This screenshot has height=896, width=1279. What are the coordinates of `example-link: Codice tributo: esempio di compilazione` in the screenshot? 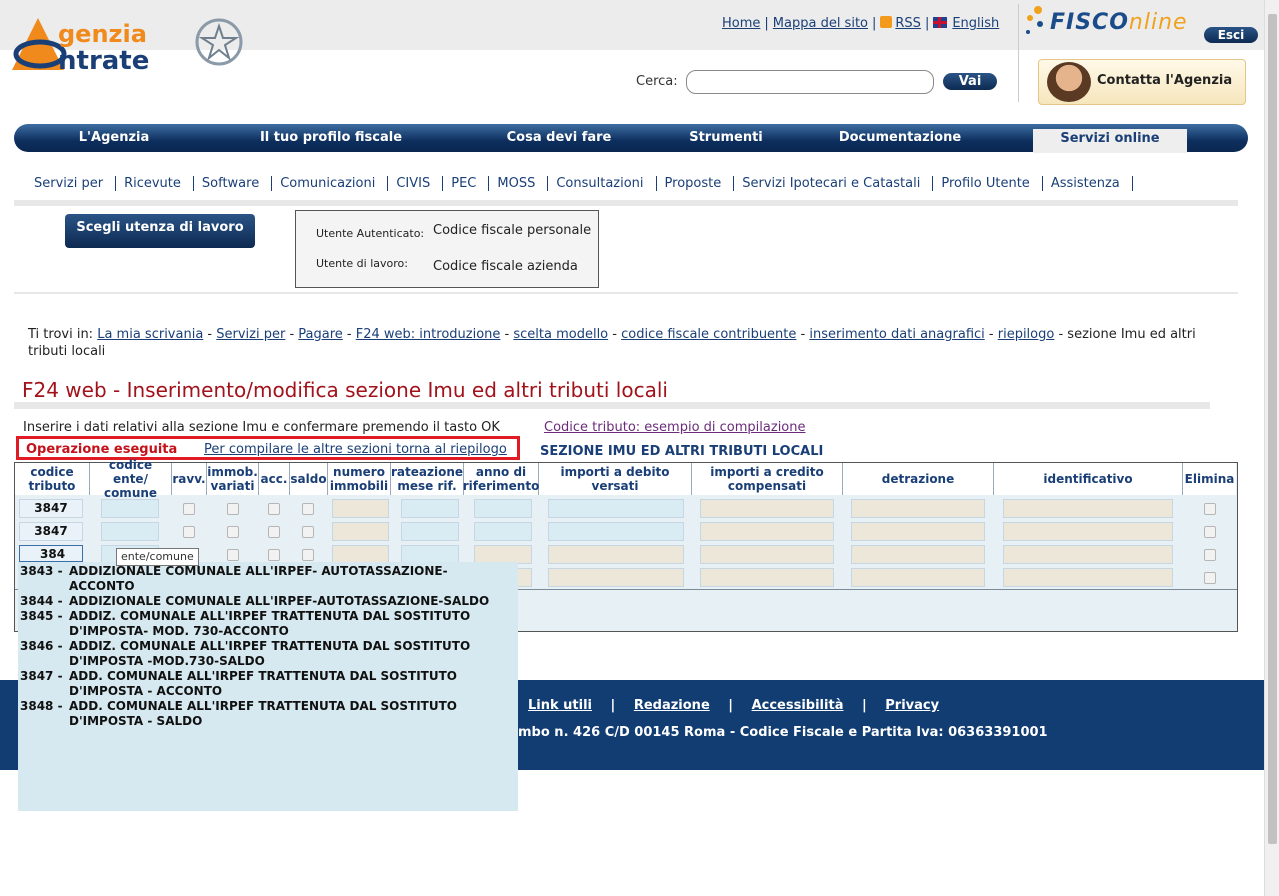 It's located at (675, 427).